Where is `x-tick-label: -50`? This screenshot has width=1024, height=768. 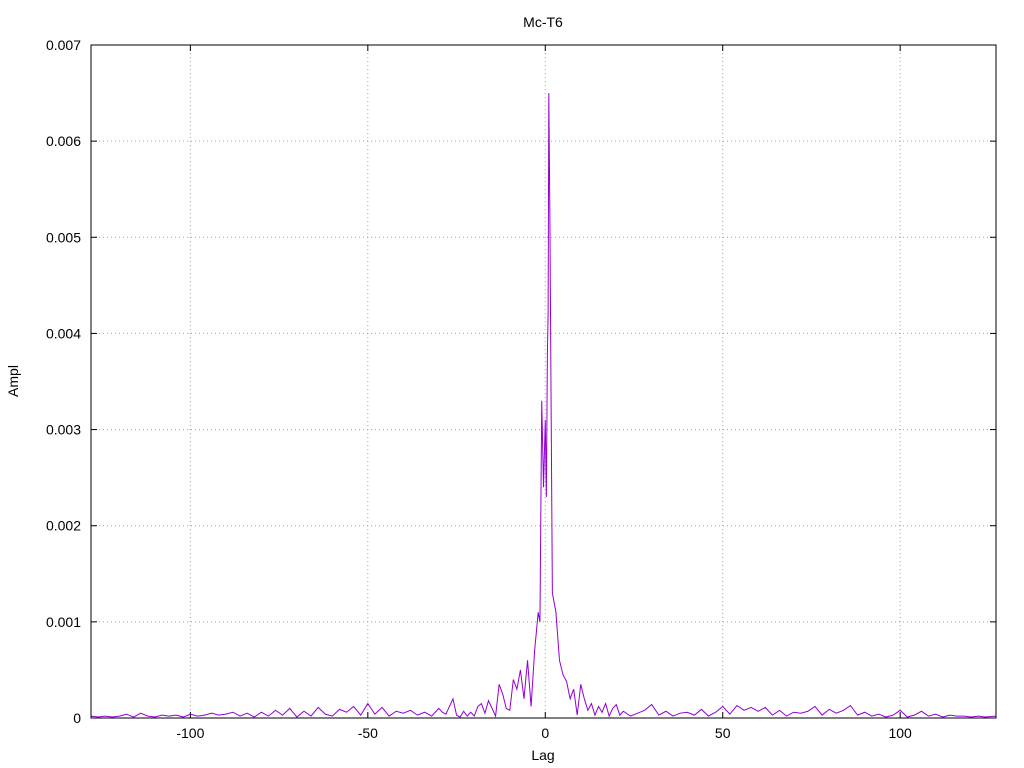
x-tick-label: -50 is located at coordinates (368, 733).